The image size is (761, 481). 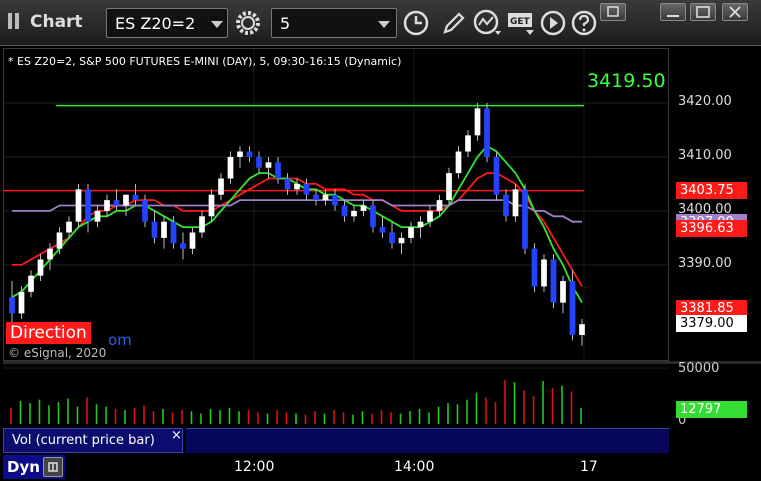 I want to click on help-icon, so click(x=584, y=23).